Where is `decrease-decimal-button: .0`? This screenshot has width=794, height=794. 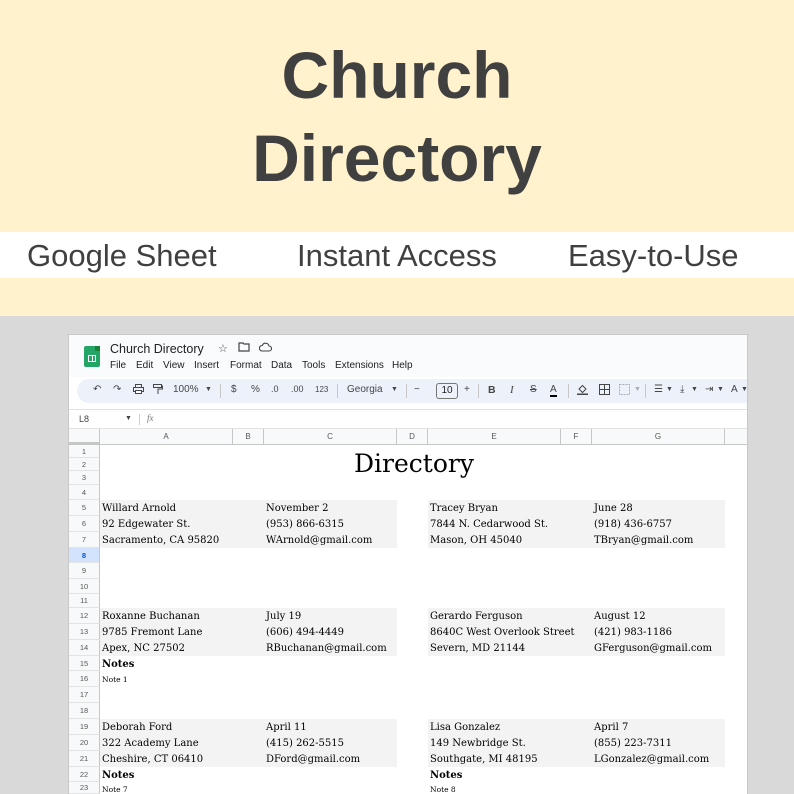
decrease-decimal-button: .0 is located at coordinates (275, 389).